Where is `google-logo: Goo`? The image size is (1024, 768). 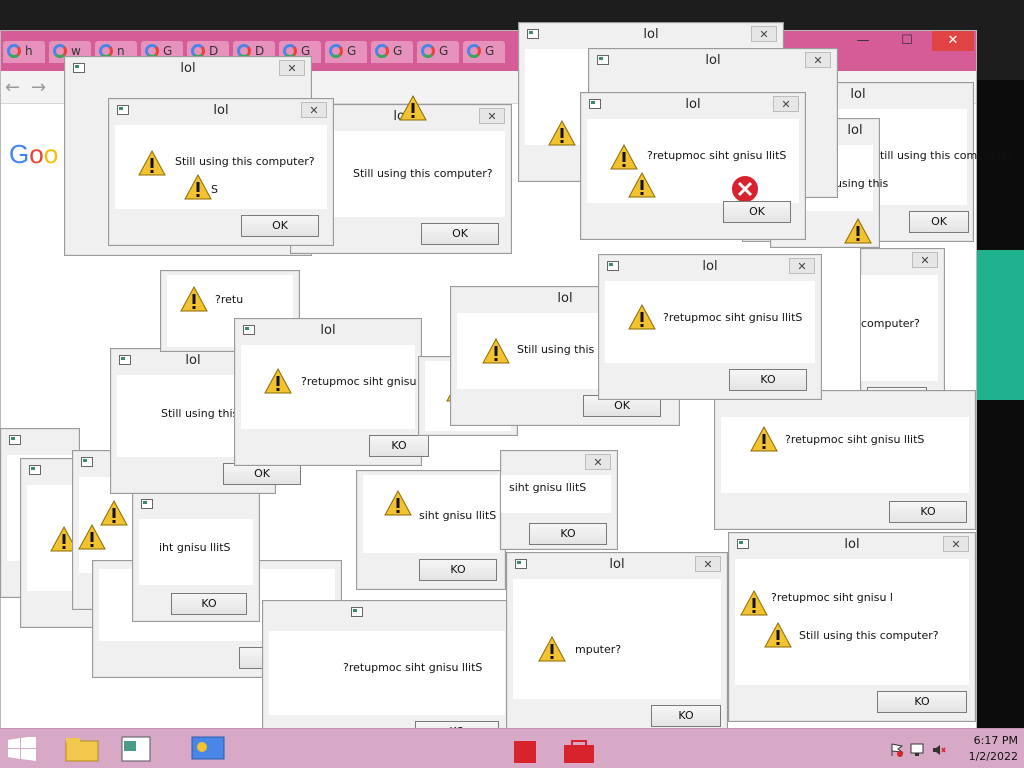
google-logo: Goo is located at coordinates (34, 154).